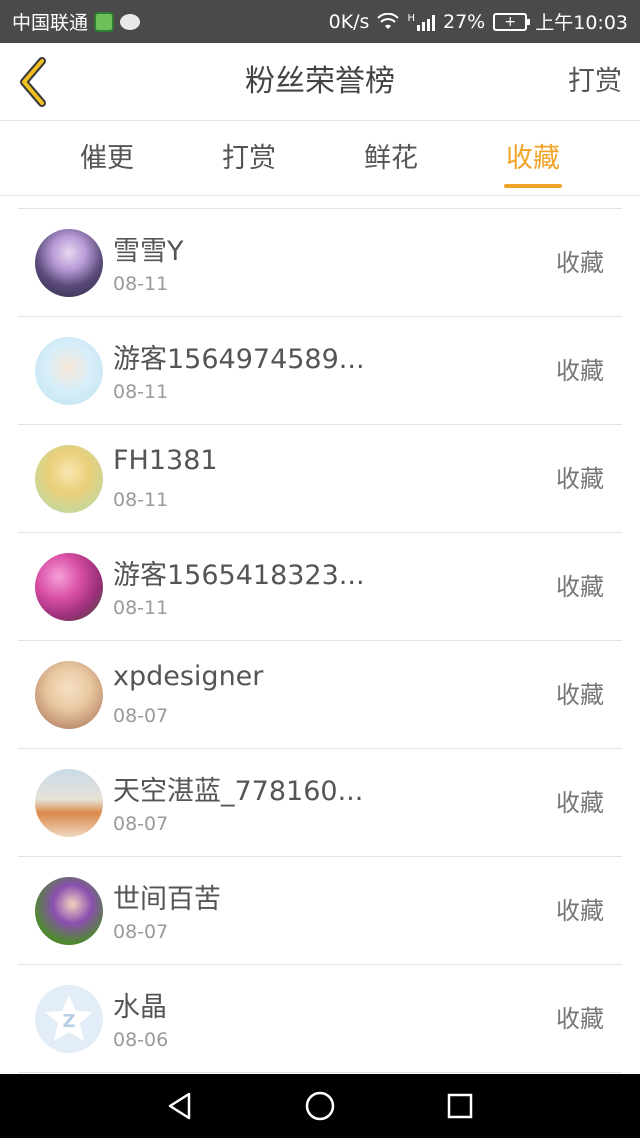 The image size is (640, 1138). I want to click on tab-bar: 催更 打赏 鲜花 收藏, so click(320, 158).